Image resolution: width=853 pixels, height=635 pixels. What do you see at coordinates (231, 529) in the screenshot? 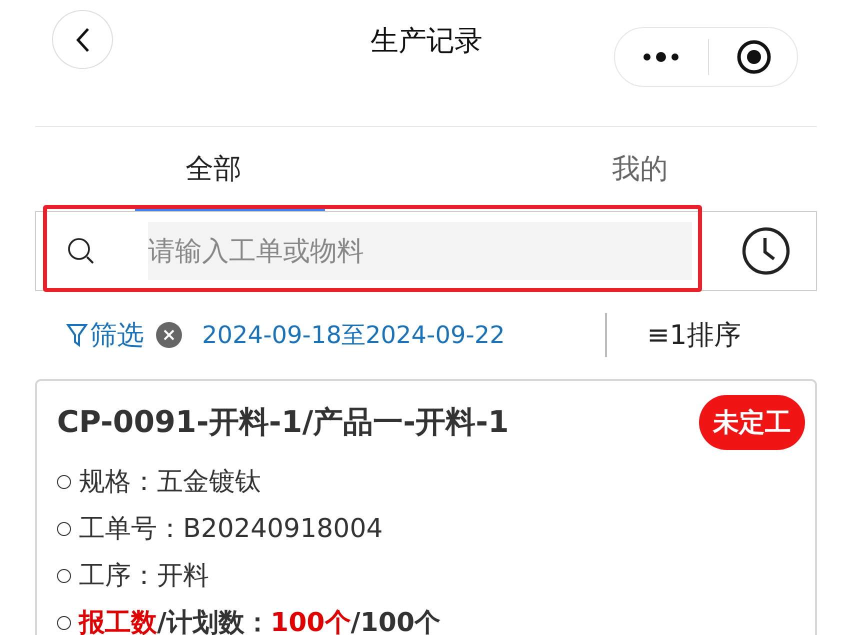
I see `field-text: 工单号：B20240918004` at bounding box center [231, 529].